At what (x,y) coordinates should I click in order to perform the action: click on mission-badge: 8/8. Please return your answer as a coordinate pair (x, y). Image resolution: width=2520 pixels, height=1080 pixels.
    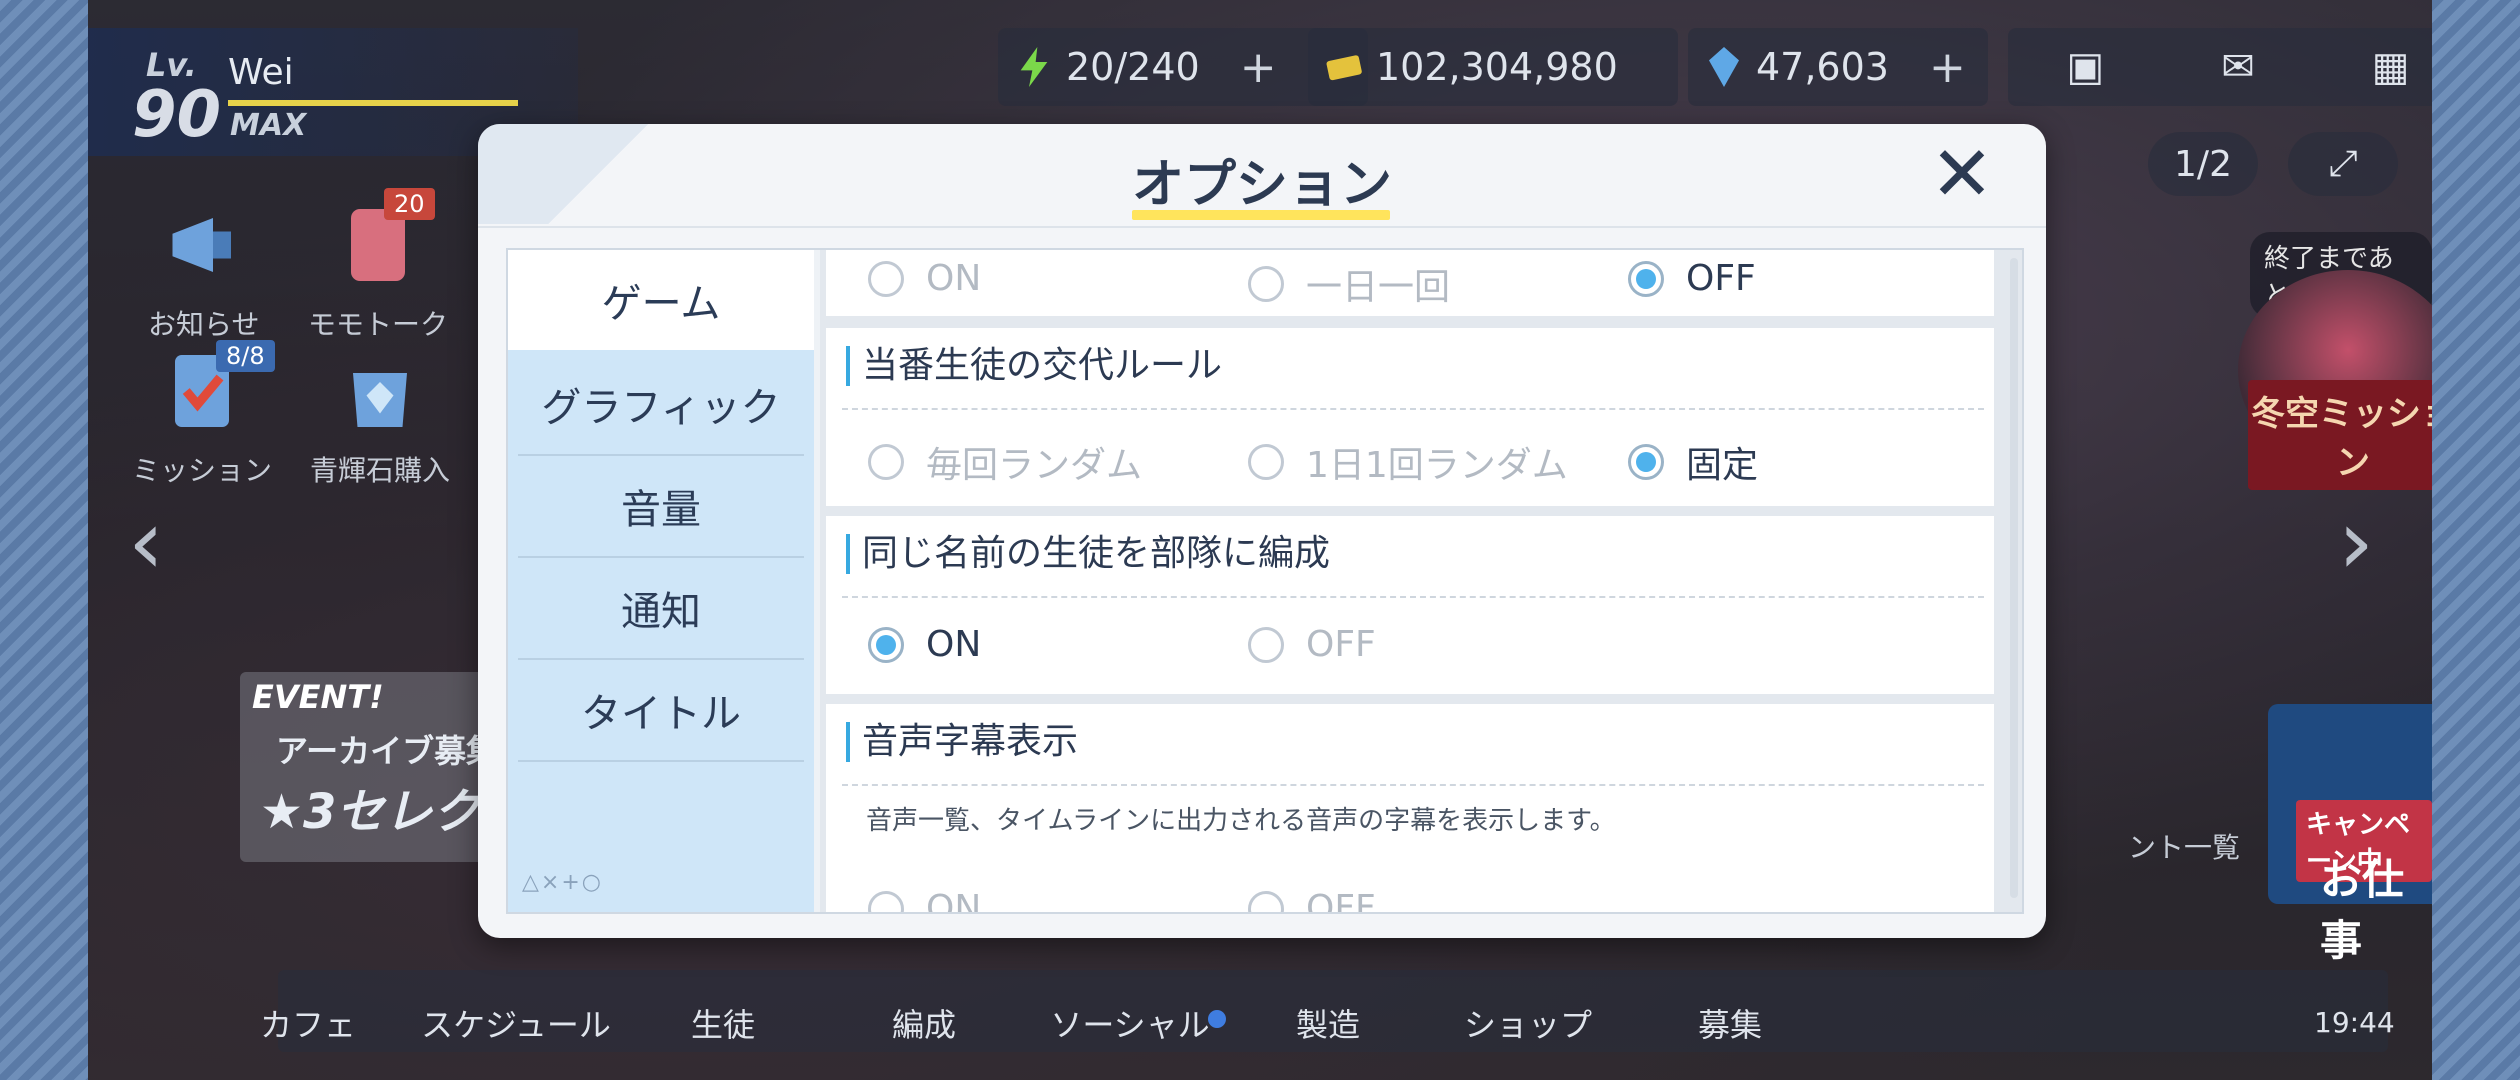
    Looking at the image, I should click on (245, 356).